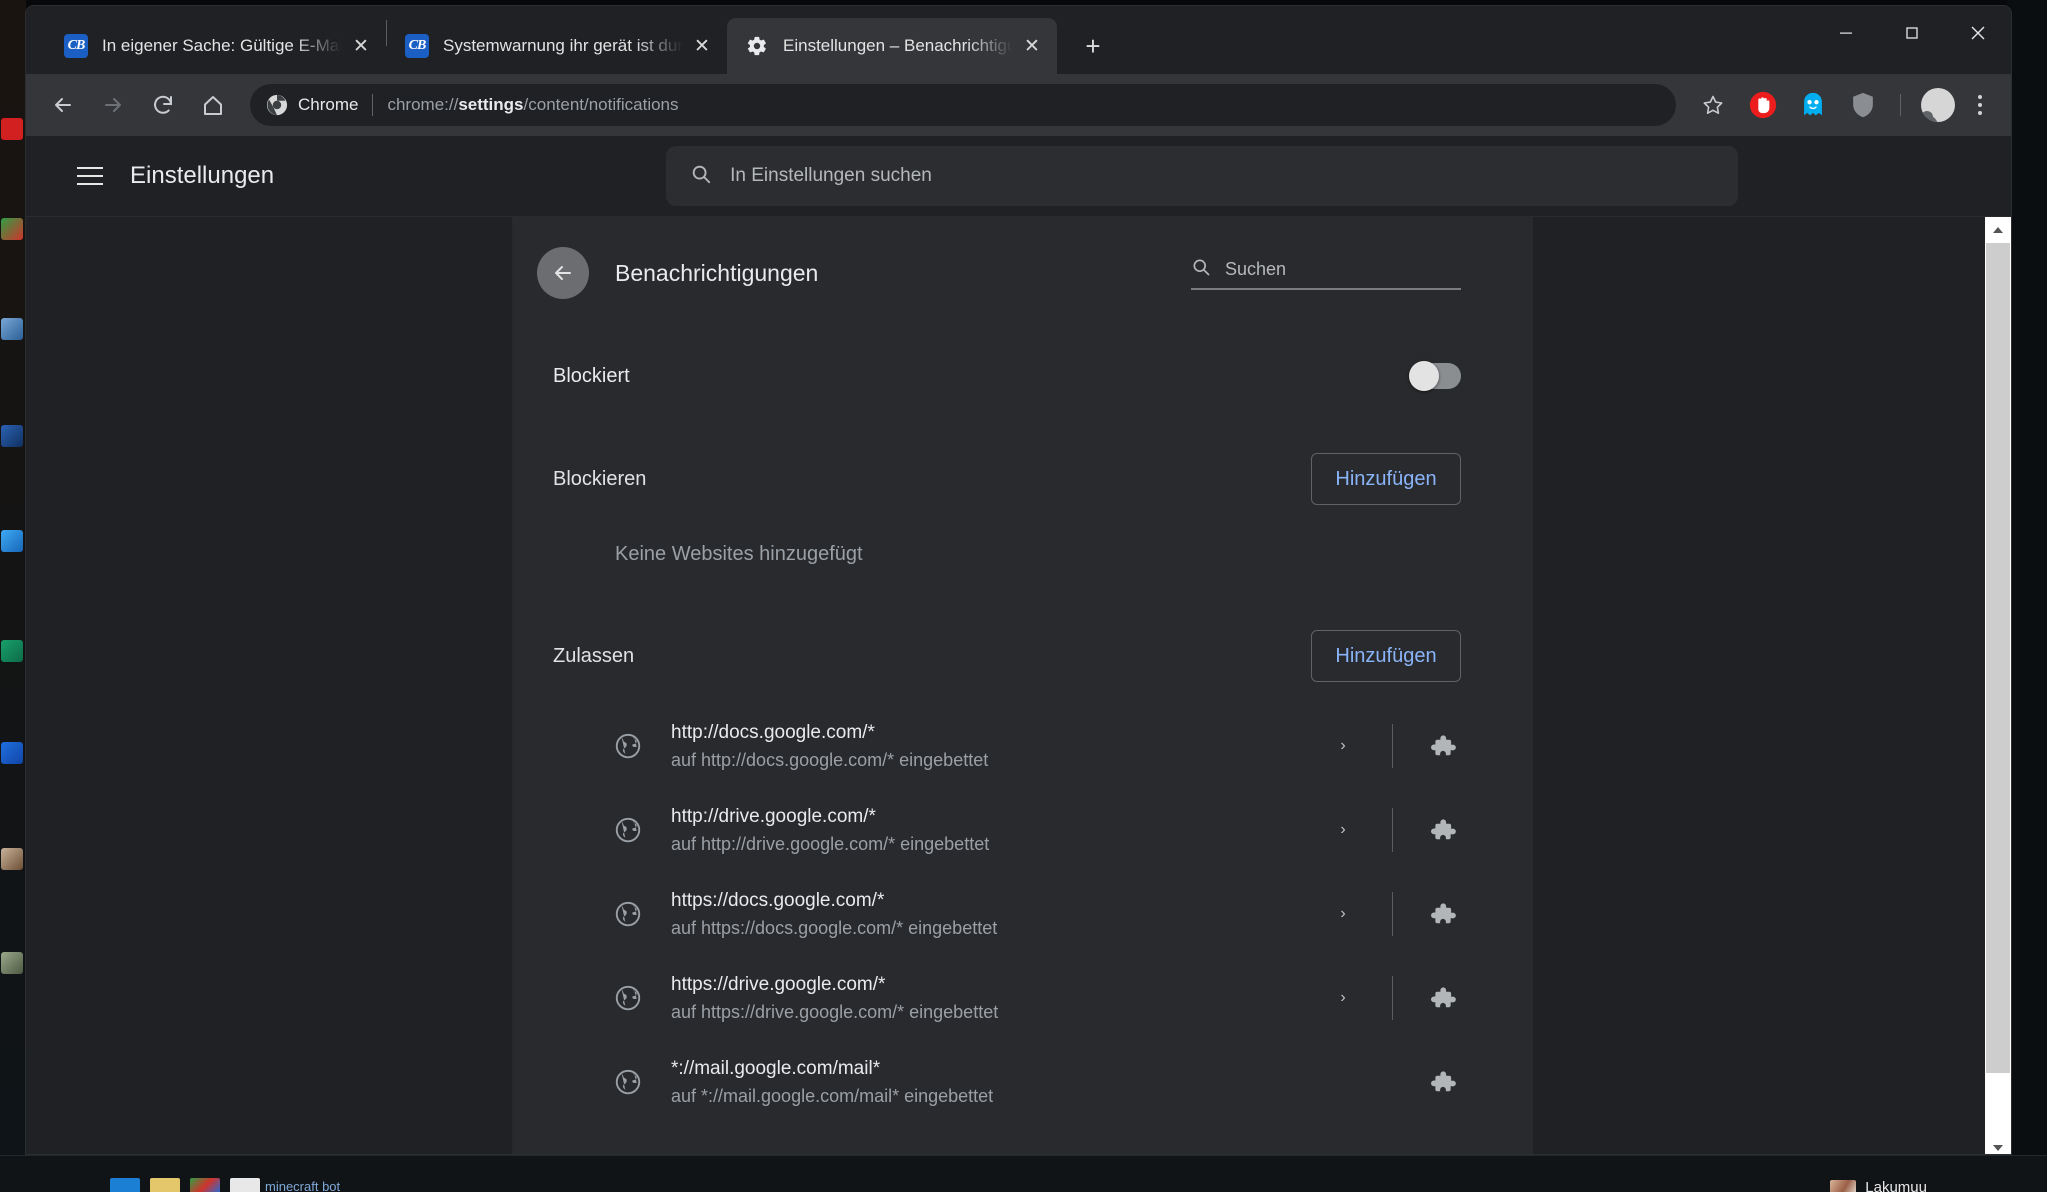  Describe the element at coordinates (285, 1185) in the screenshot. I see `taskbar-item-terminal: minecraft bot` at that location.